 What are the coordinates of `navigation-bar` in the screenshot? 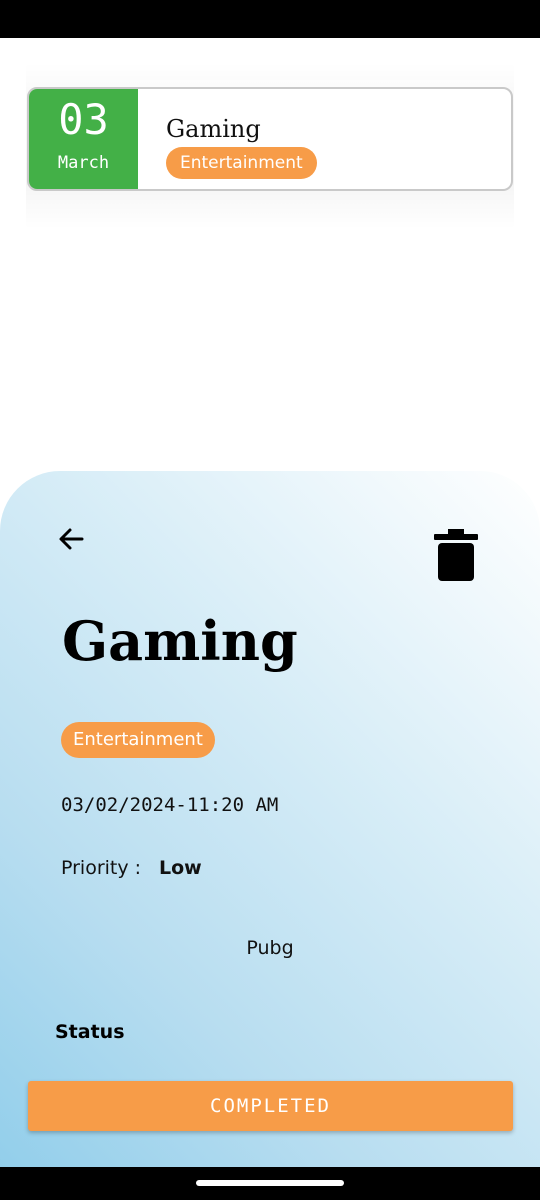 It's located at (270, 1183).